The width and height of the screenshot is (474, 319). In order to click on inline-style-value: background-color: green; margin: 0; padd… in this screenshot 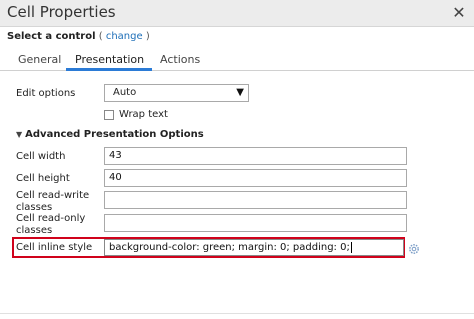, I will do `click(229, 247)`.